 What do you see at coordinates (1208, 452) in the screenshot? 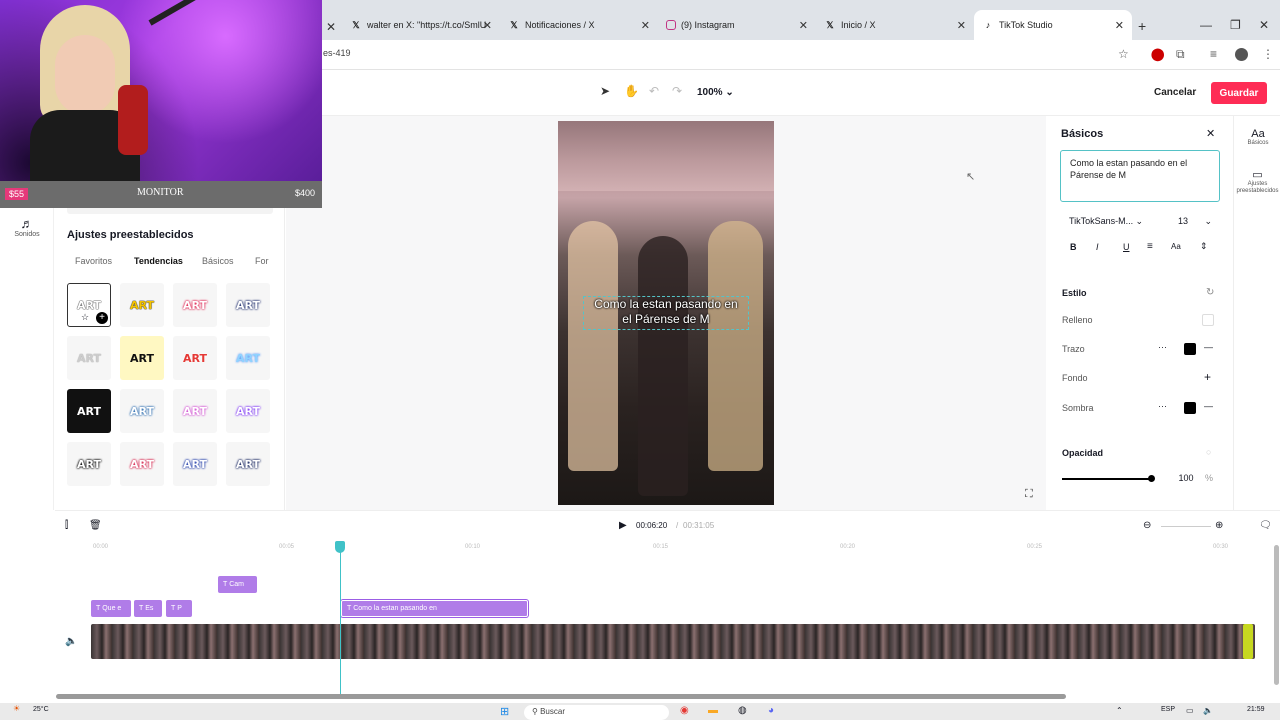
I see `reset-icon: ○` at bounding box center [1208, 452].